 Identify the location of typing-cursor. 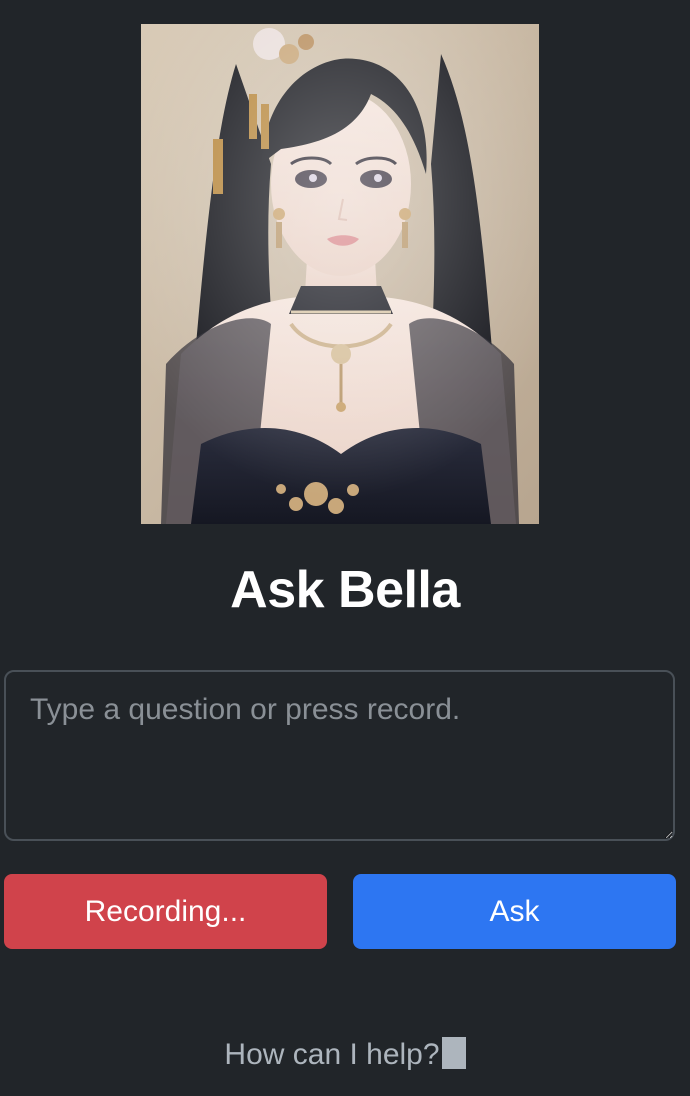
(453, 1053).